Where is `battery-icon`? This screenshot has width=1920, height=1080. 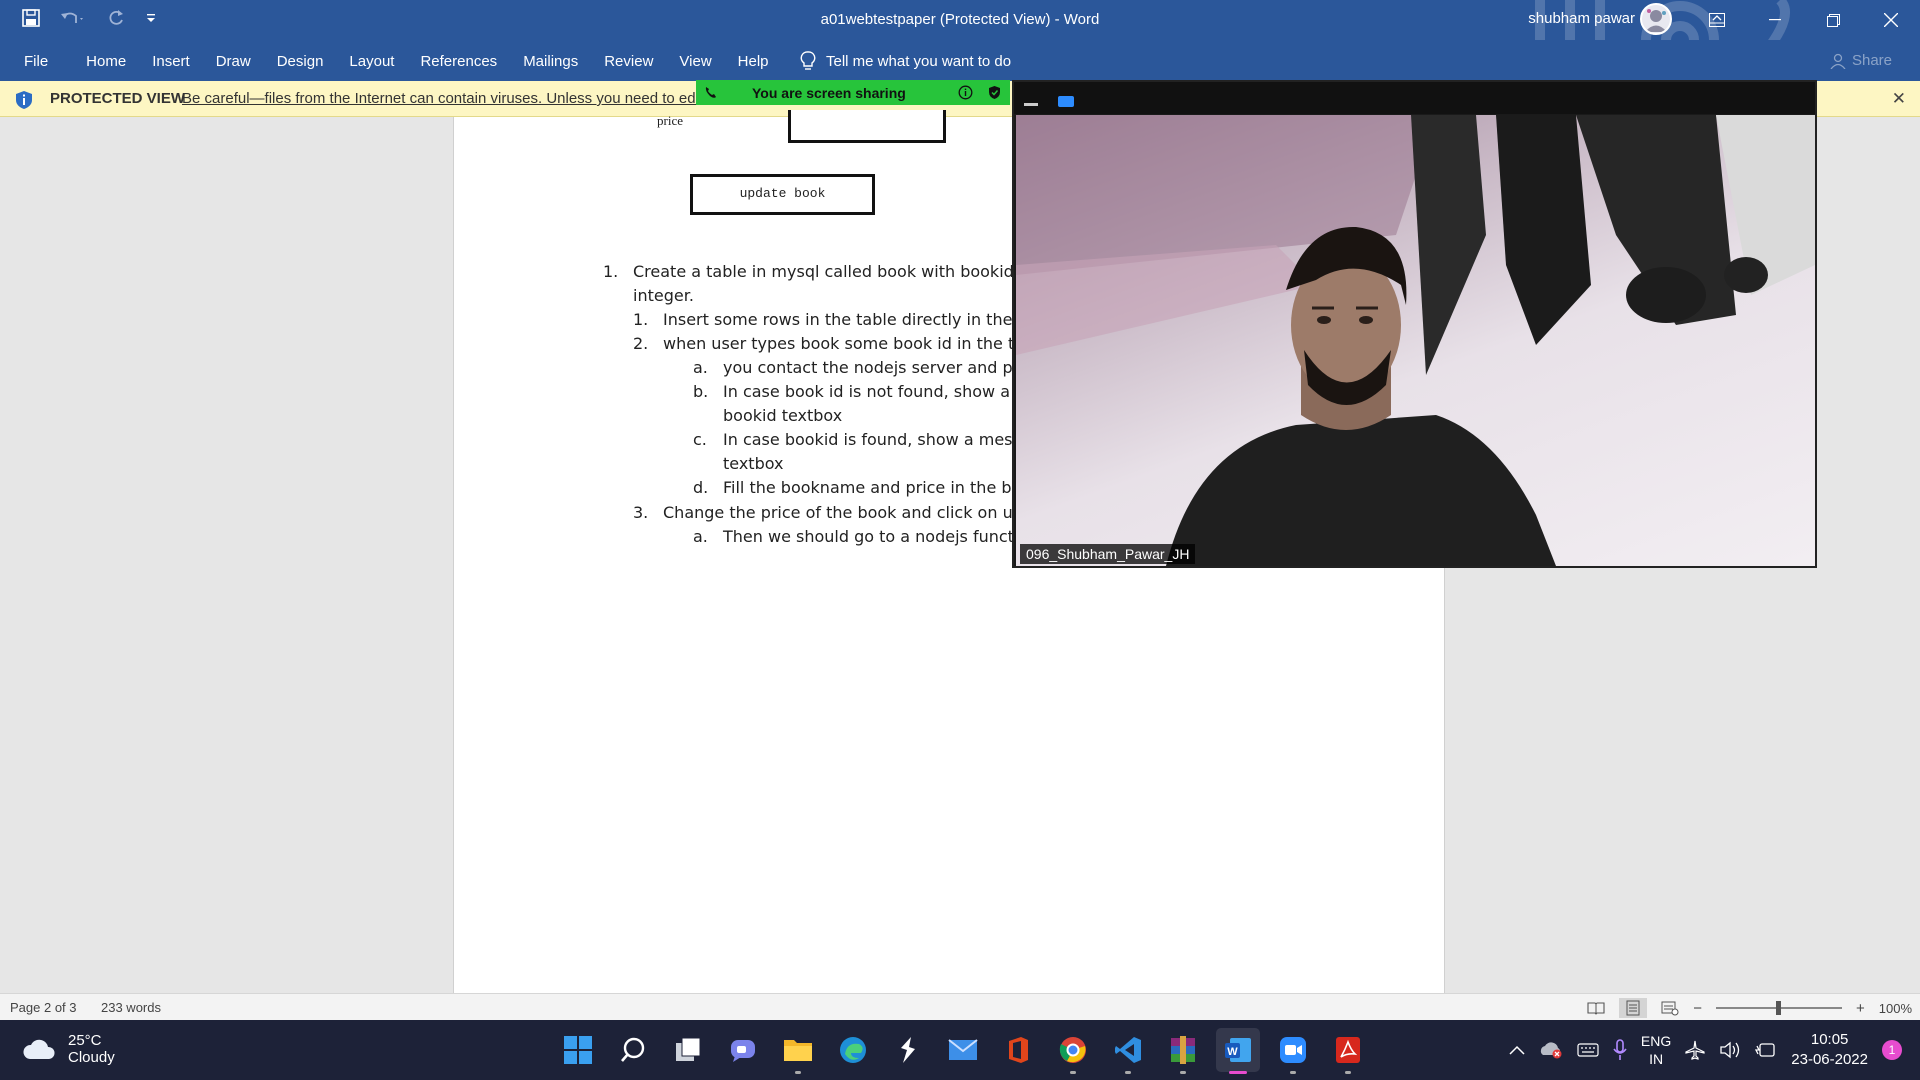
battery-icon is located at coordinates (1766, 1050).